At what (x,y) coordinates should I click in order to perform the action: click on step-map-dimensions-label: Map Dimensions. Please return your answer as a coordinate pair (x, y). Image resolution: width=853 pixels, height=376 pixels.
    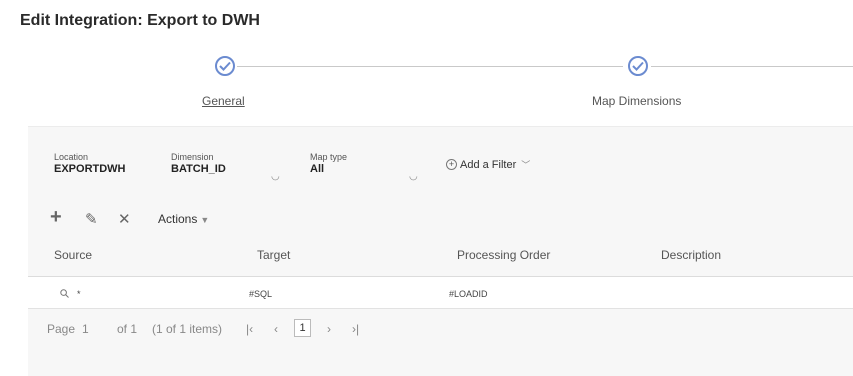
    Looking at the image, I should click on (636, 101).